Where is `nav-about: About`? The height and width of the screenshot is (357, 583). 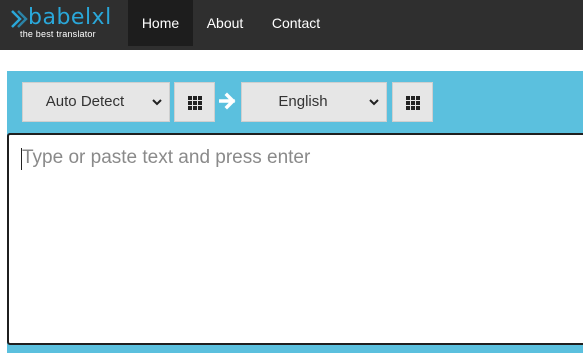 nav-about: About is located at coordinates (225, 23).